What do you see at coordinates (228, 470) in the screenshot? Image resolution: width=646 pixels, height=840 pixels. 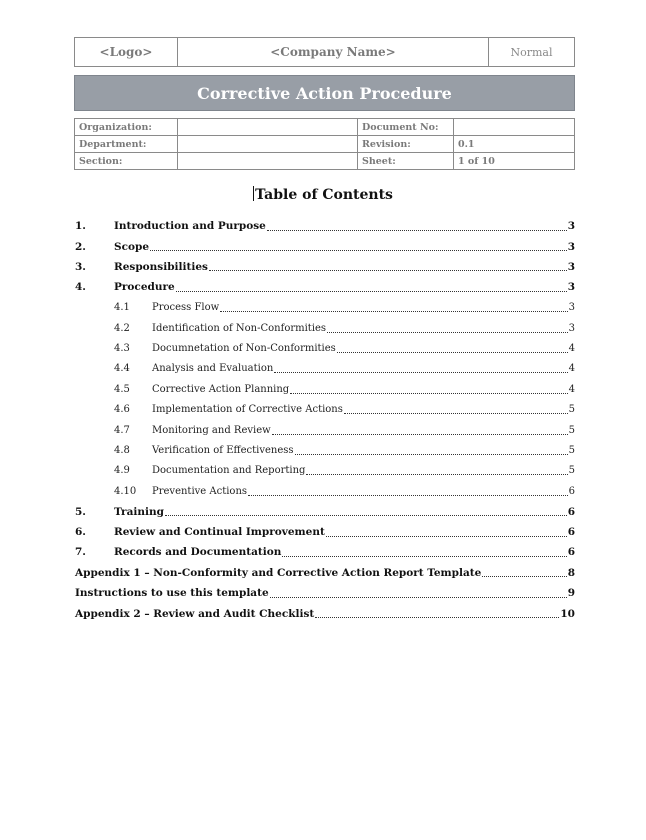 I see `toc-entry-label: Documentation and Reporting` at bounding box center [228, 470].